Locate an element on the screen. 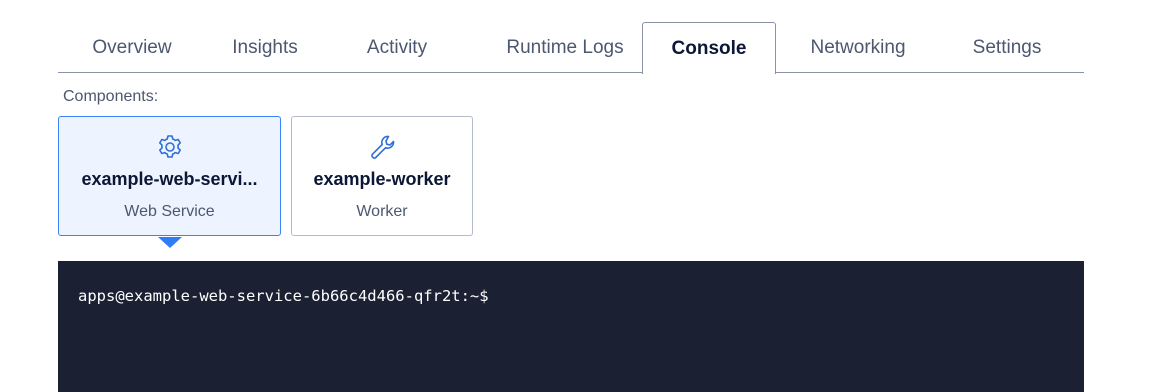 Image resolution: width=1150 pixels, height=392 pixels. component-type: Worker is located at coordinates (382, 211).